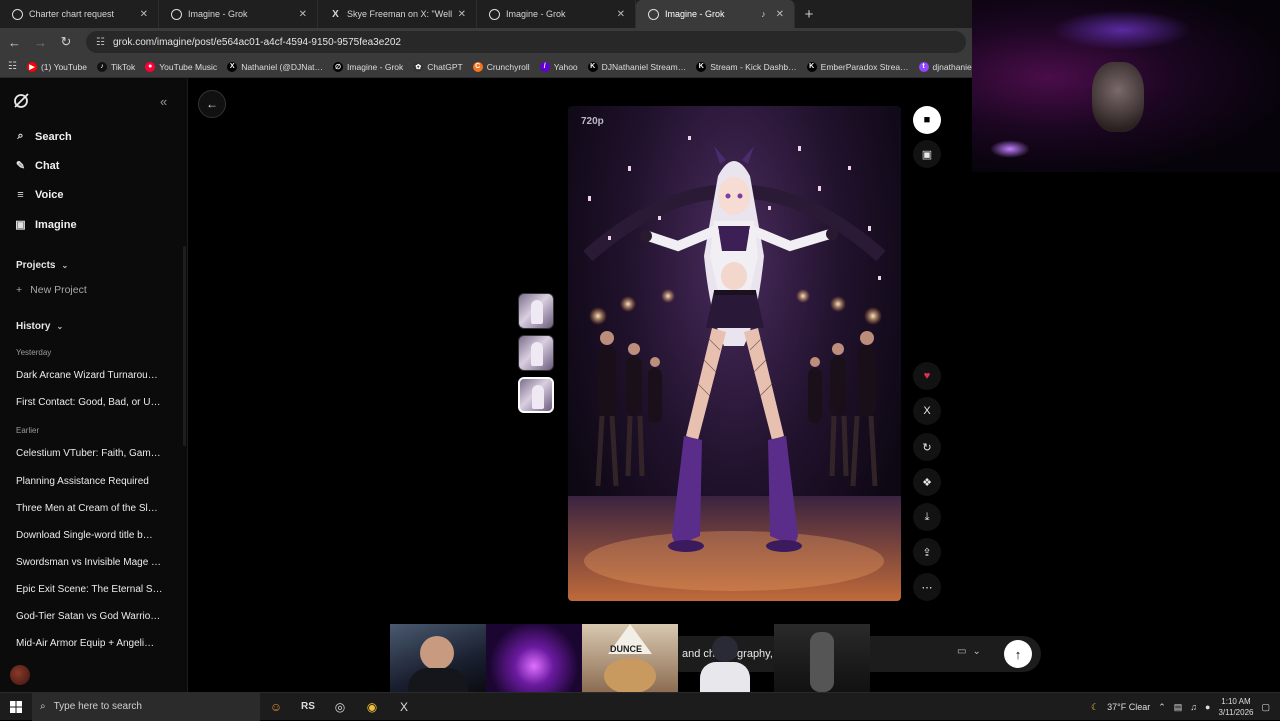 Image resolution: width=1280 pixels, height=721 pixels. What do you see at coordinates (340, 707) in the screenshot?
I see `obs-icon: ◎` at bounding box center [340, 707].